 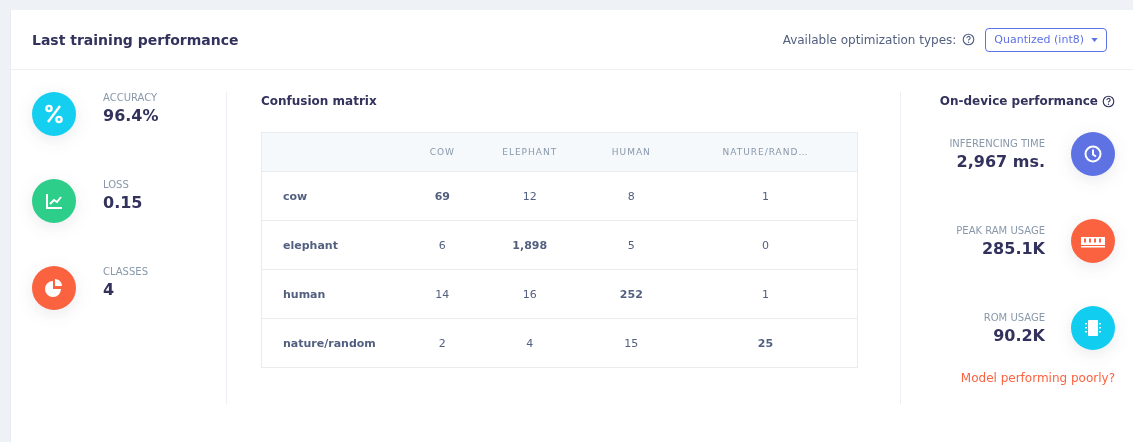 What do you see at coordinates (529, 294) in the screenshot?
I see `table-cell: 16` at bounding box center [529, 294].